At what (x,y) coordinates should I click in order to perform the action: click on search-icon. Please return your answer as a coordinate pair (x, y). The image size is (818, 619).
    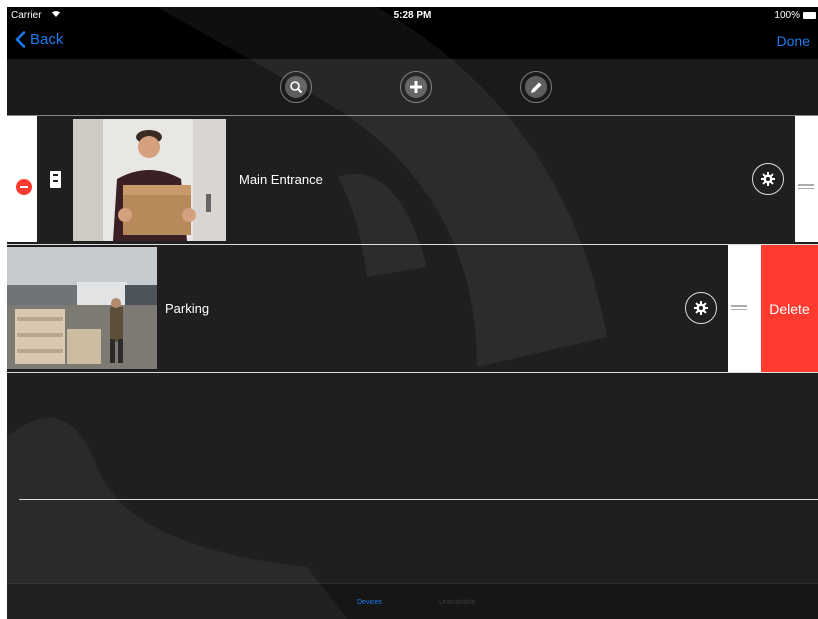
    Looking at the image, I should click on (296, 87).